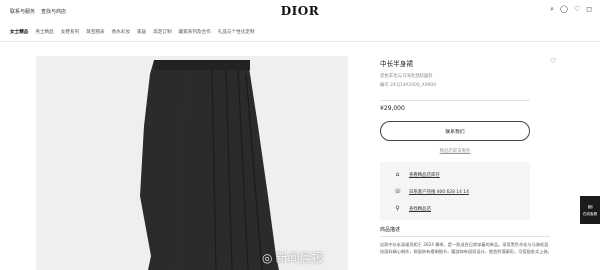 This screenshot has width=600, height=270. I want to click on service-row-store-finder: ⚲ 查找精品店, so click(412, 208).